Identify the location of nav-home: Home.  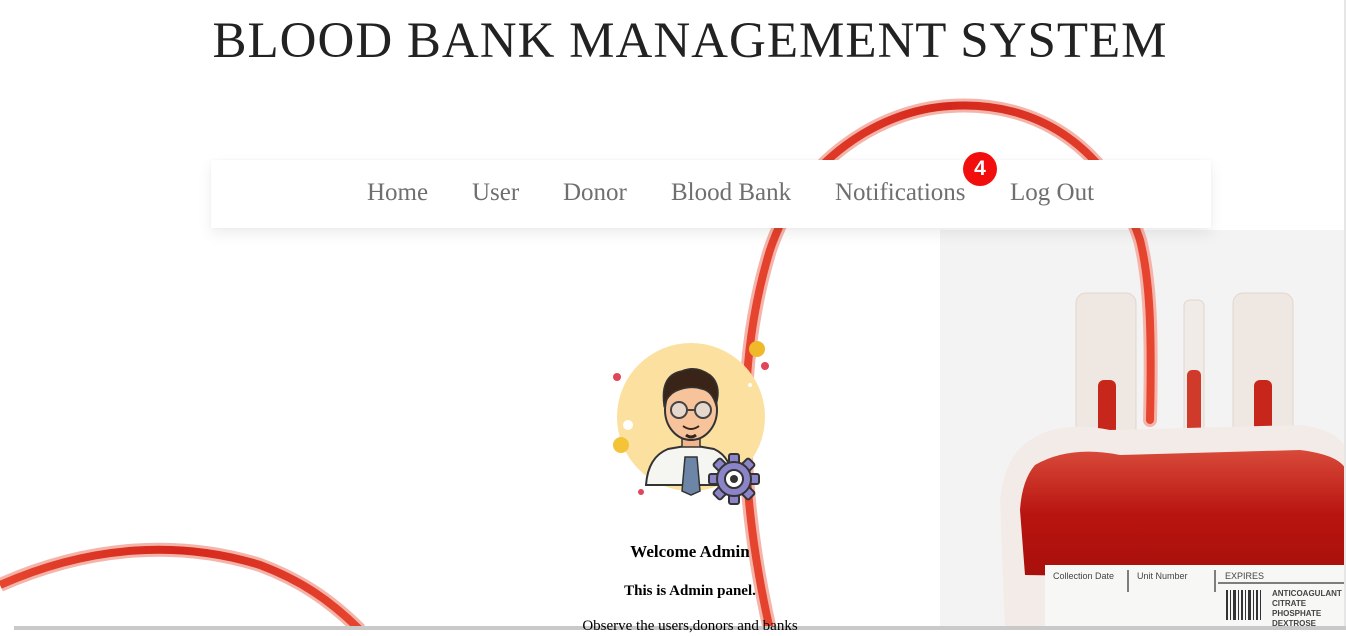
(397, 193).